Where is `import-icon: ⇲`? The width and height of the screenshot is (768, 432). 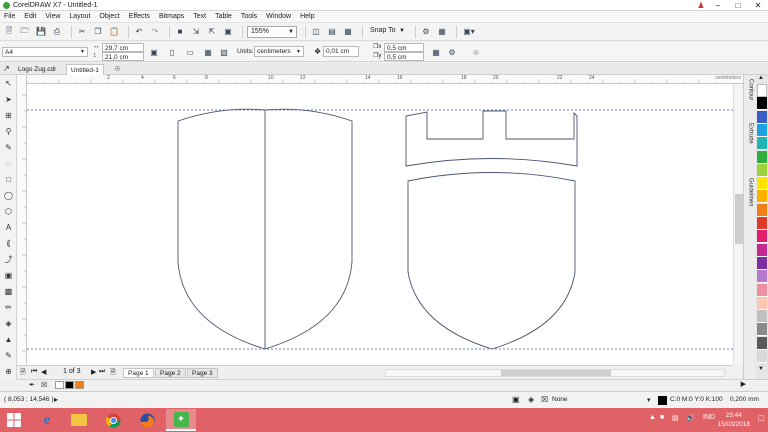
import-icon: ⇲ is located at coordinates (196, 32).